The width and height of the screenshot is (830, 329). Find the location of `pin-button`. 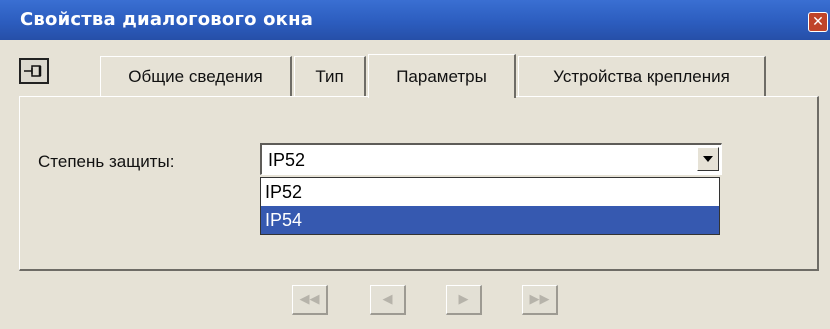

pin-button is located at coordinates (34, 71).